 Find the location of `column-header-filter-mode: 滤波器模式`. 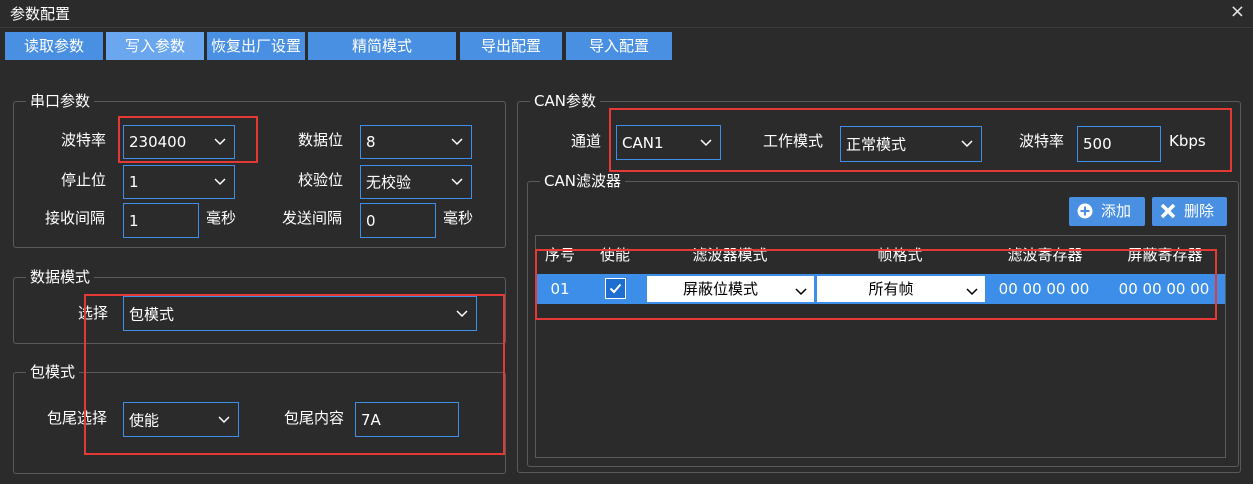

column-header-filter-mode: 滤波器模式 is located at coordinates (730, 255).